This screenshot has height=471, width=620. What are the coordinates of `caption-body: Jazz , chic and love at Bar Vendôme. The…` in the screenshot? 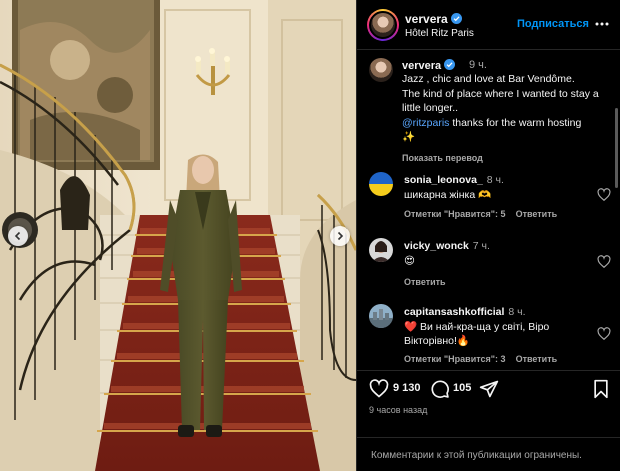 It's located at (500, 93).